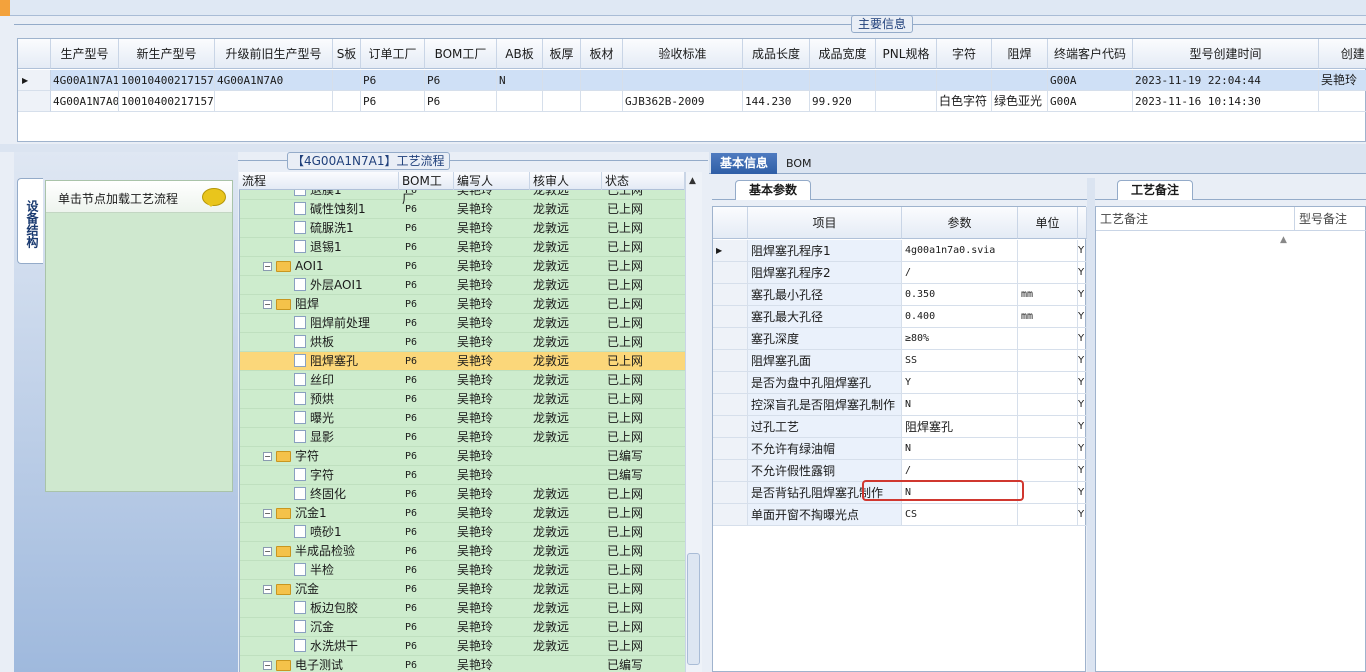 Image resolution: width=1366 pixels, height=672 pixels. What do you see at coordinates (960, 251) in the screenshot?
I see `params-cell-value: 4g00a1n7a0.svia` at bounding box center [960, 251].